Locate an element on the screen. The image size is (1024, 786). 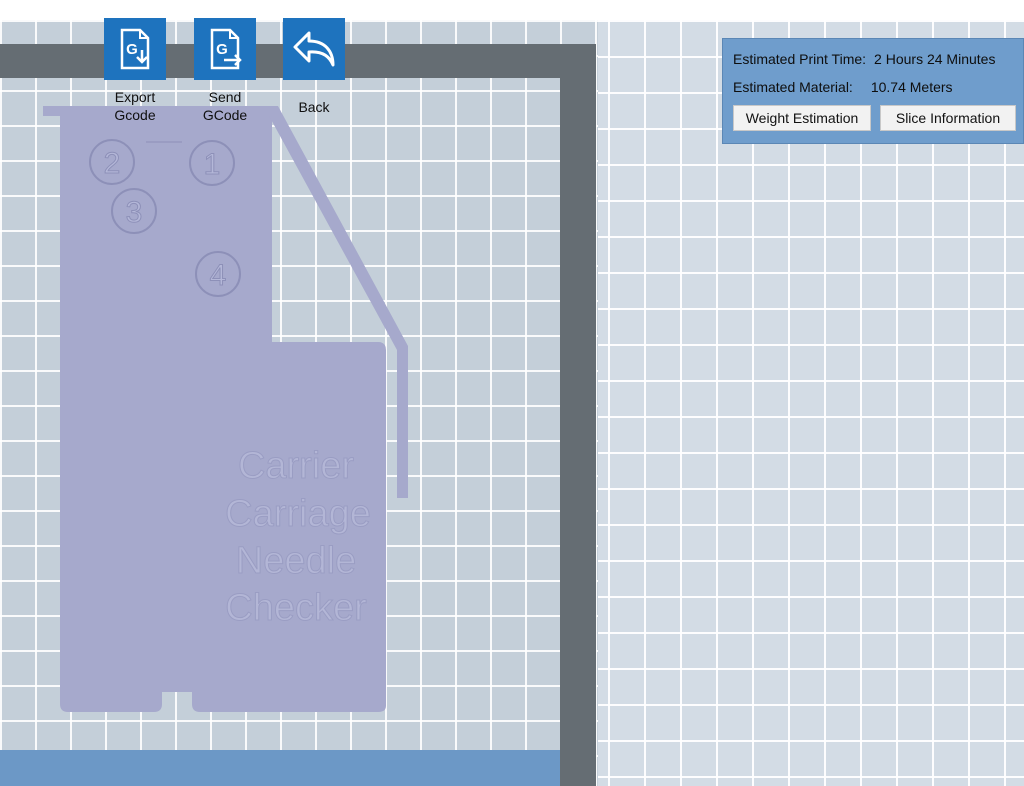
emboss-line-3: Needle is located at coordinates (296, 561).